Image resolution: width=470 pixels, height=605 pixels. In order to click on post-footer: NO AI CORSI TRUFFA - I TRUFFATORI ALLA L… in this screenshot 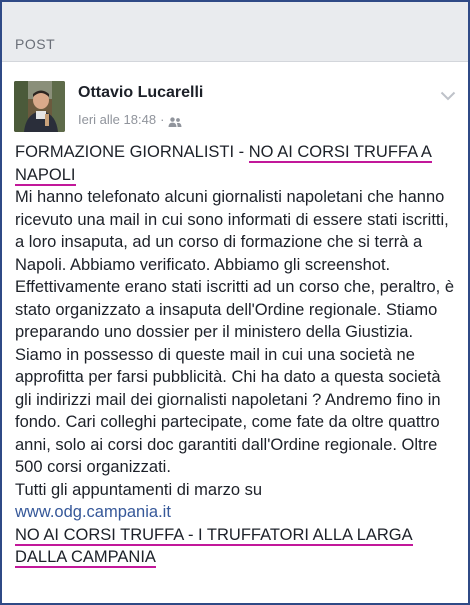, I will do `click(236, 546)`.